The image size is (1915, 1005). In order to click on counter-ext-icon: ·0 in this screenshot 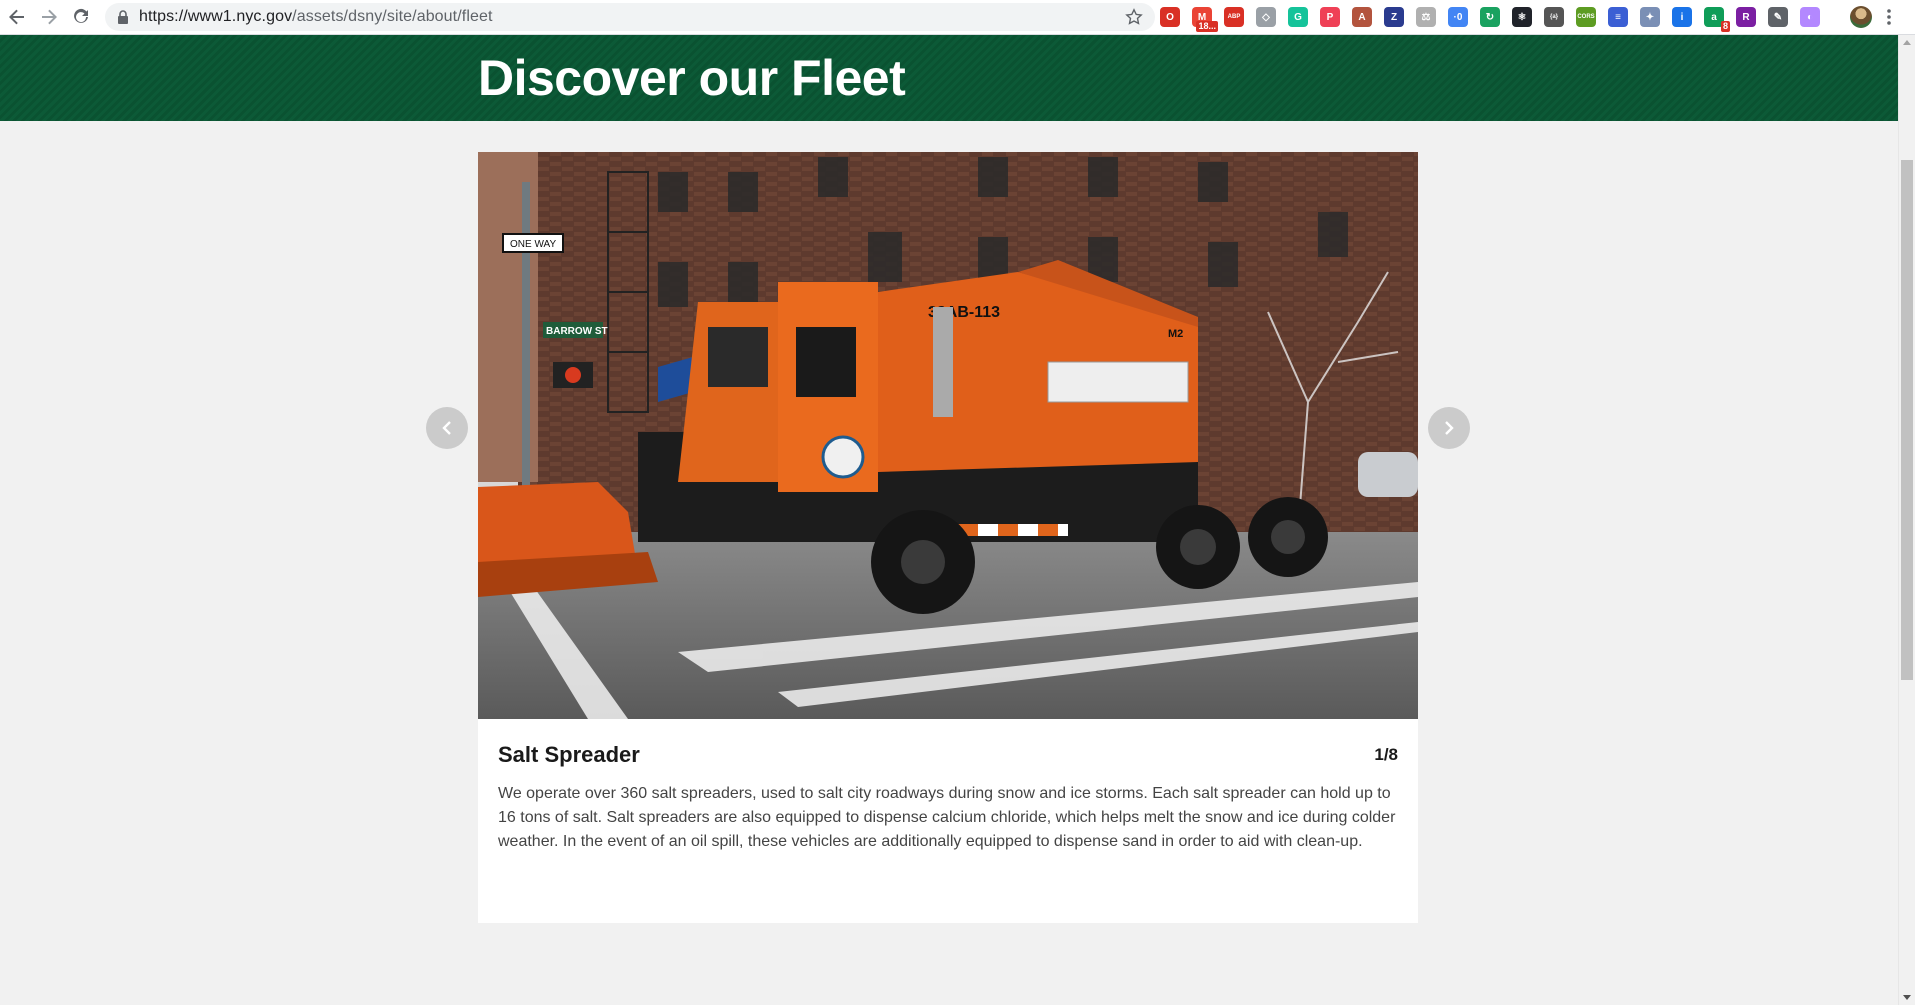, I will do `click(1458, 17)`.